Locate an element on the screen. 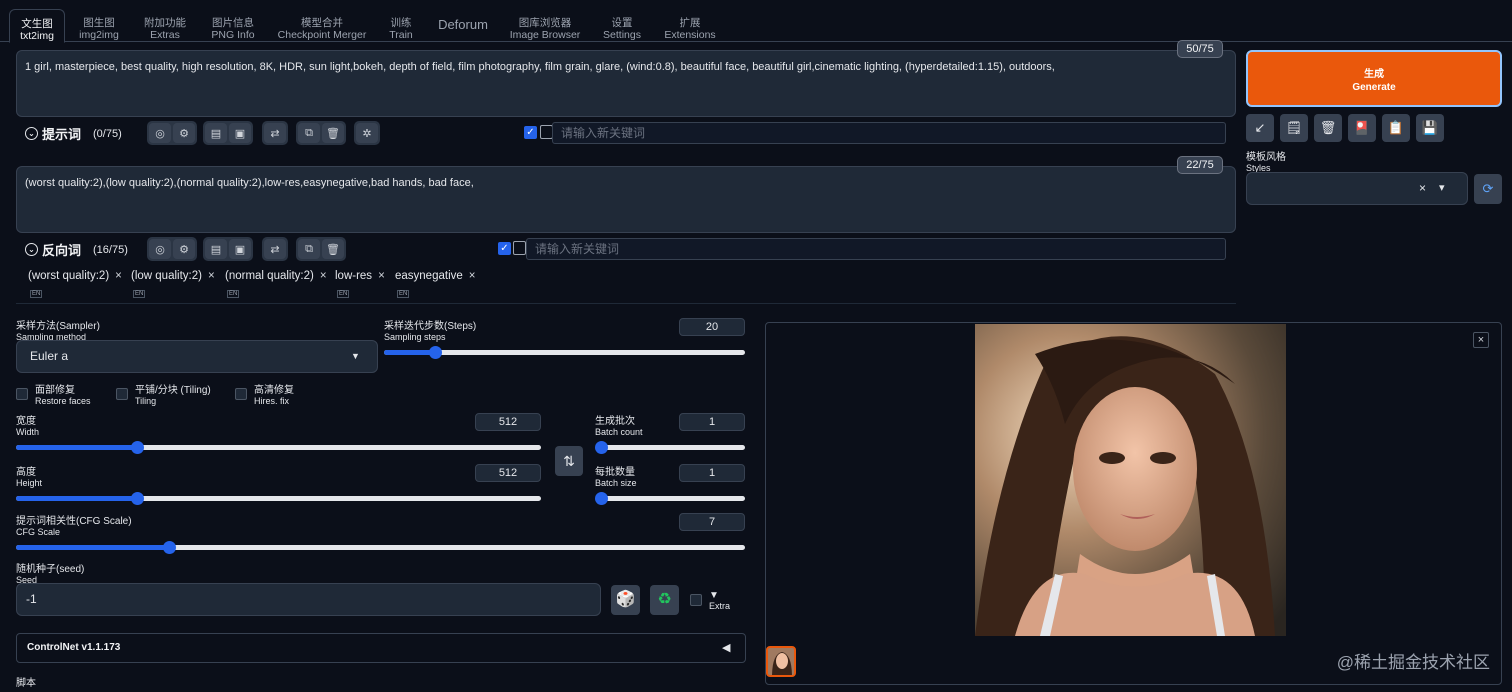 The width and height of the screenshot is (1512, 692). tag-easynegative: easynegative × EN is located at coordinates (435, 284).